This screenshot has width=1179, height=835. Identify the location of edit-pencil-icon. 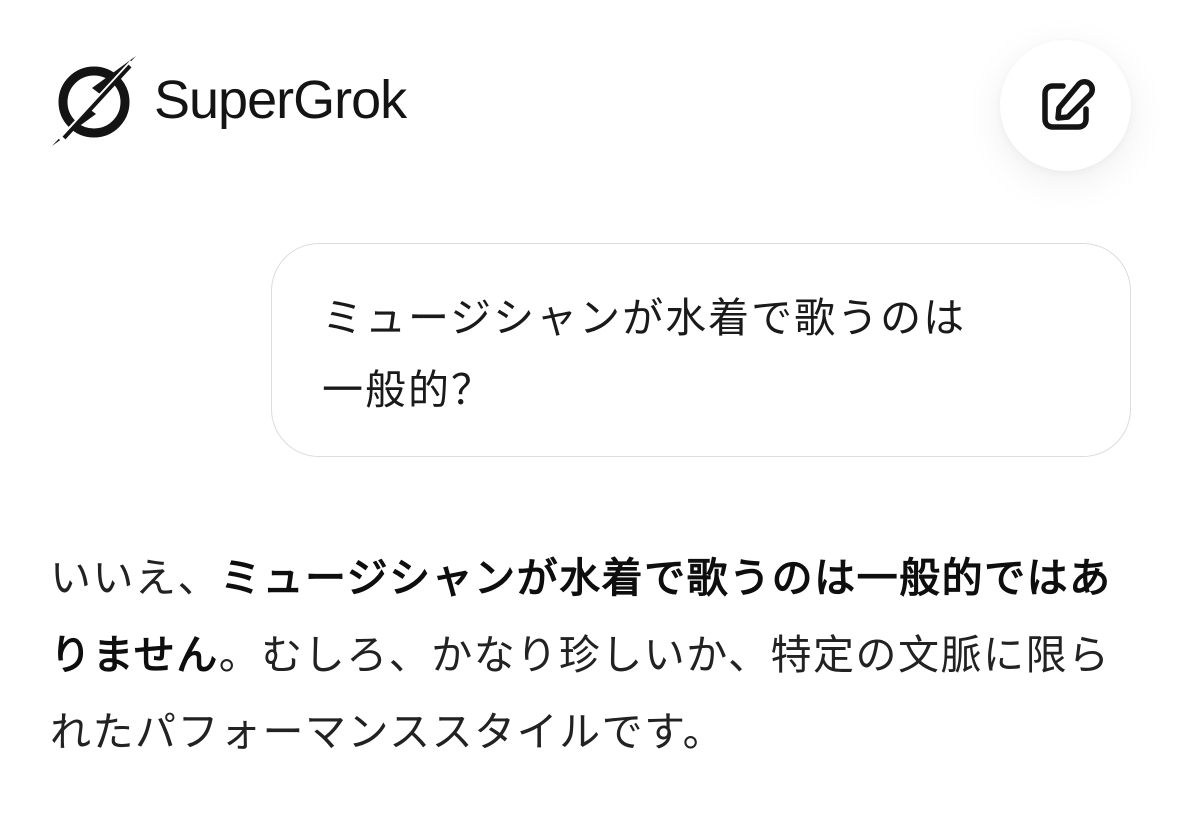
(1068, 104).